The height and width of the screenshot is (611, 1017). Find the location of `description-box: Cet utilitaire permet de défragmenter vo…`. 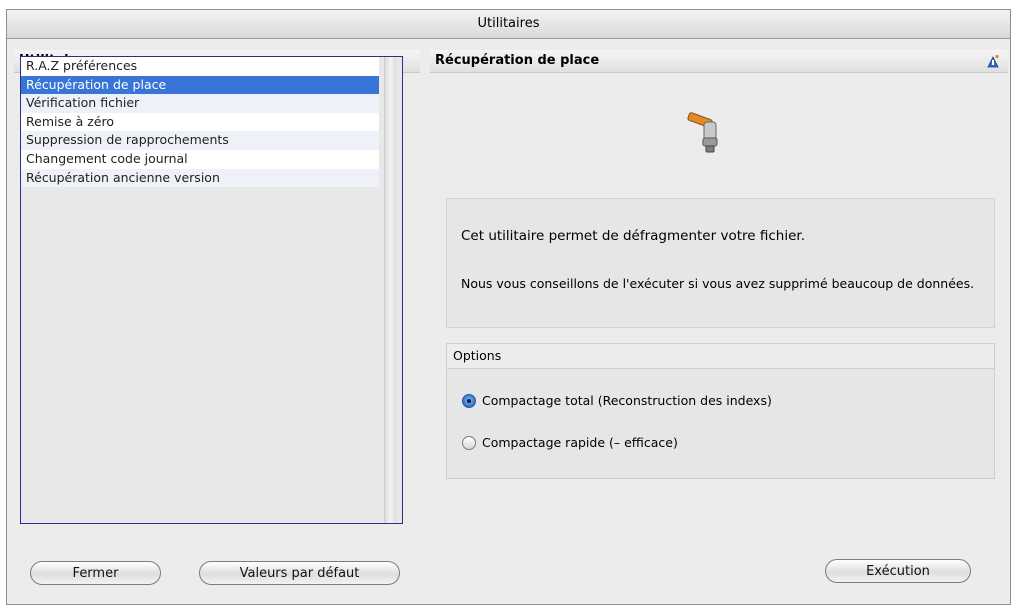

description-box: Cet utilitaire permet de défragmenter vo… is located at coordinates (720, 263).